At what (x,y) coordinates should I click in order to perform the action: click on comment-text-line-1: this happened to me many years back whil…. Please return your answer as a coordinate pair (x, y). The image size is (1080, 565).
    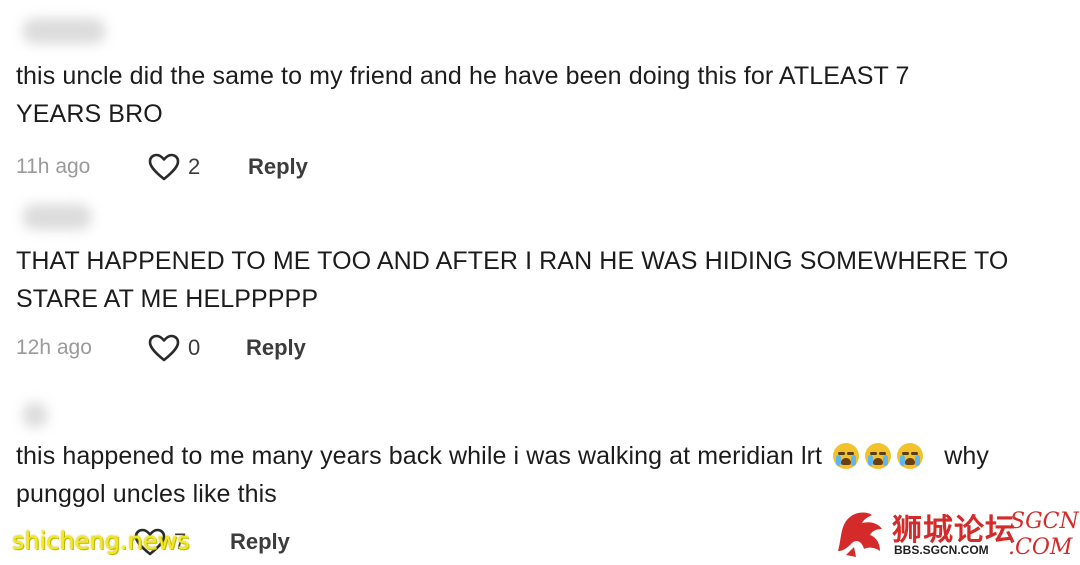
    Looking at the image, I should click on (541, 456).